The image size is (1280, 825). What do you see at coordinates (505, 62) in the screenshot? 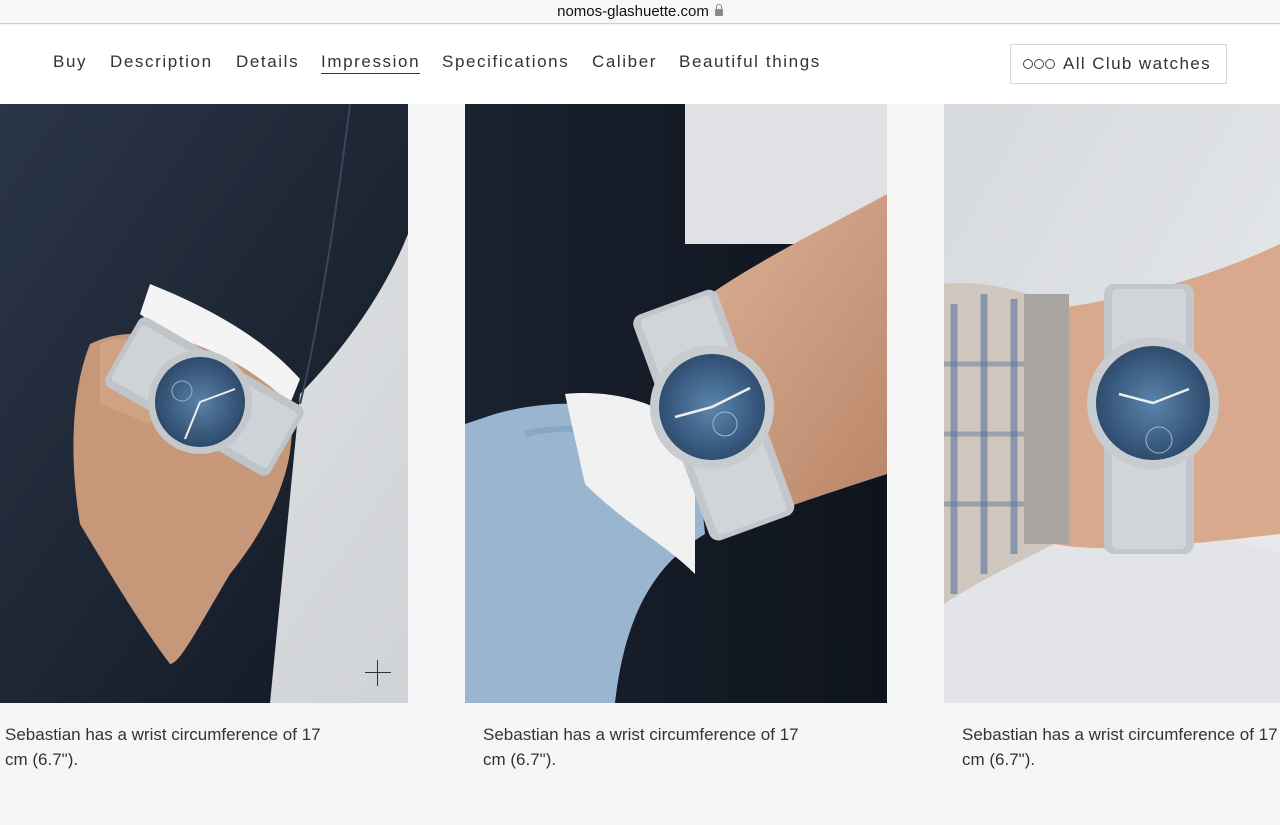
I see `nav-item-specifications: Specifications` at bounding box center [505, 62].